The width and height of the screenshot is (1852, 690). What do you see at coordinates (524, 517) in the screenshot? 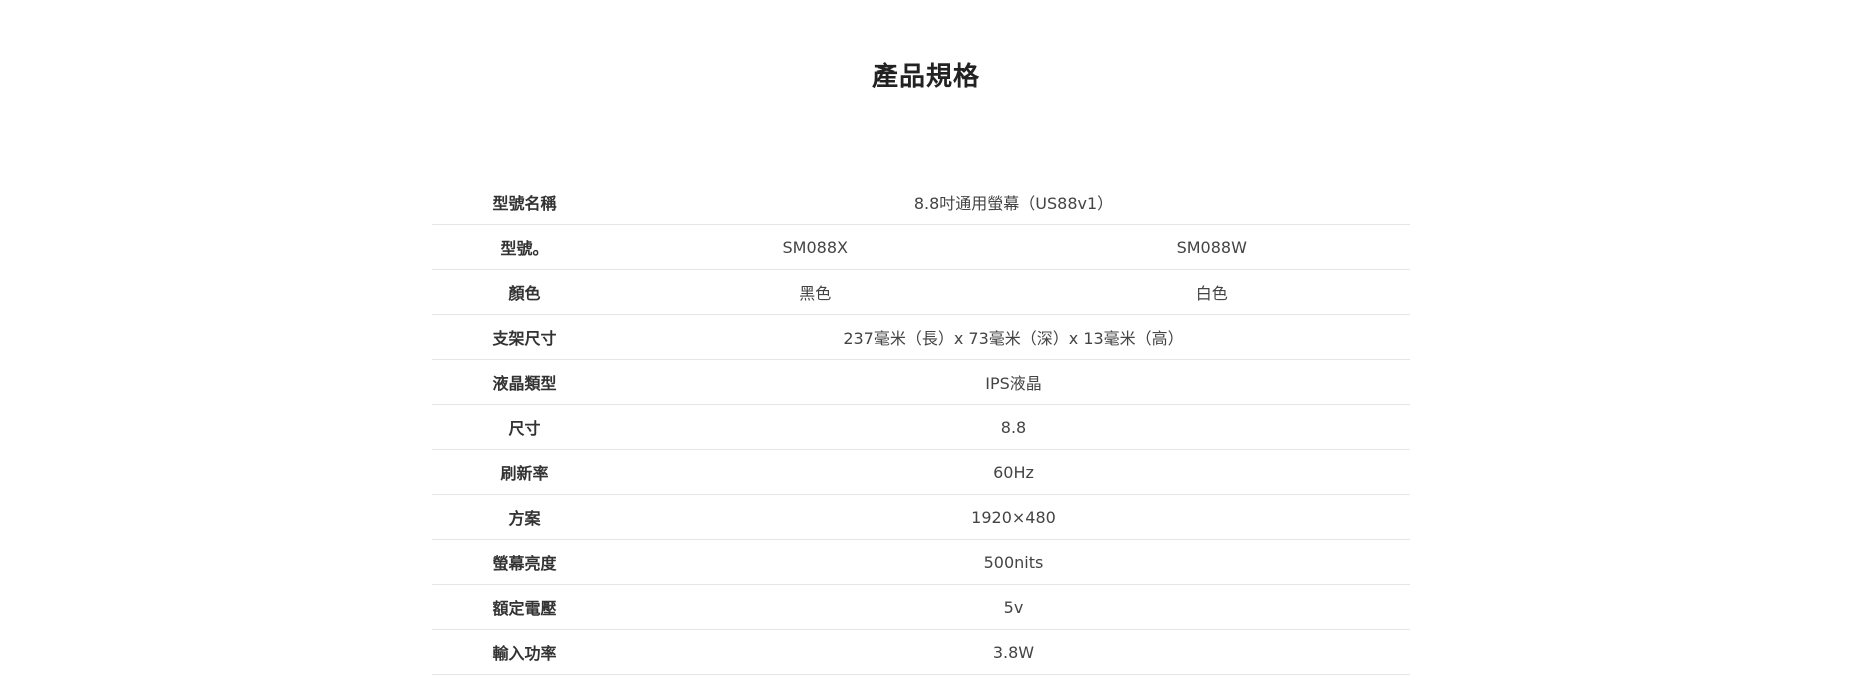
I see `spec-label: 方案` at bounding box center [524, 517].